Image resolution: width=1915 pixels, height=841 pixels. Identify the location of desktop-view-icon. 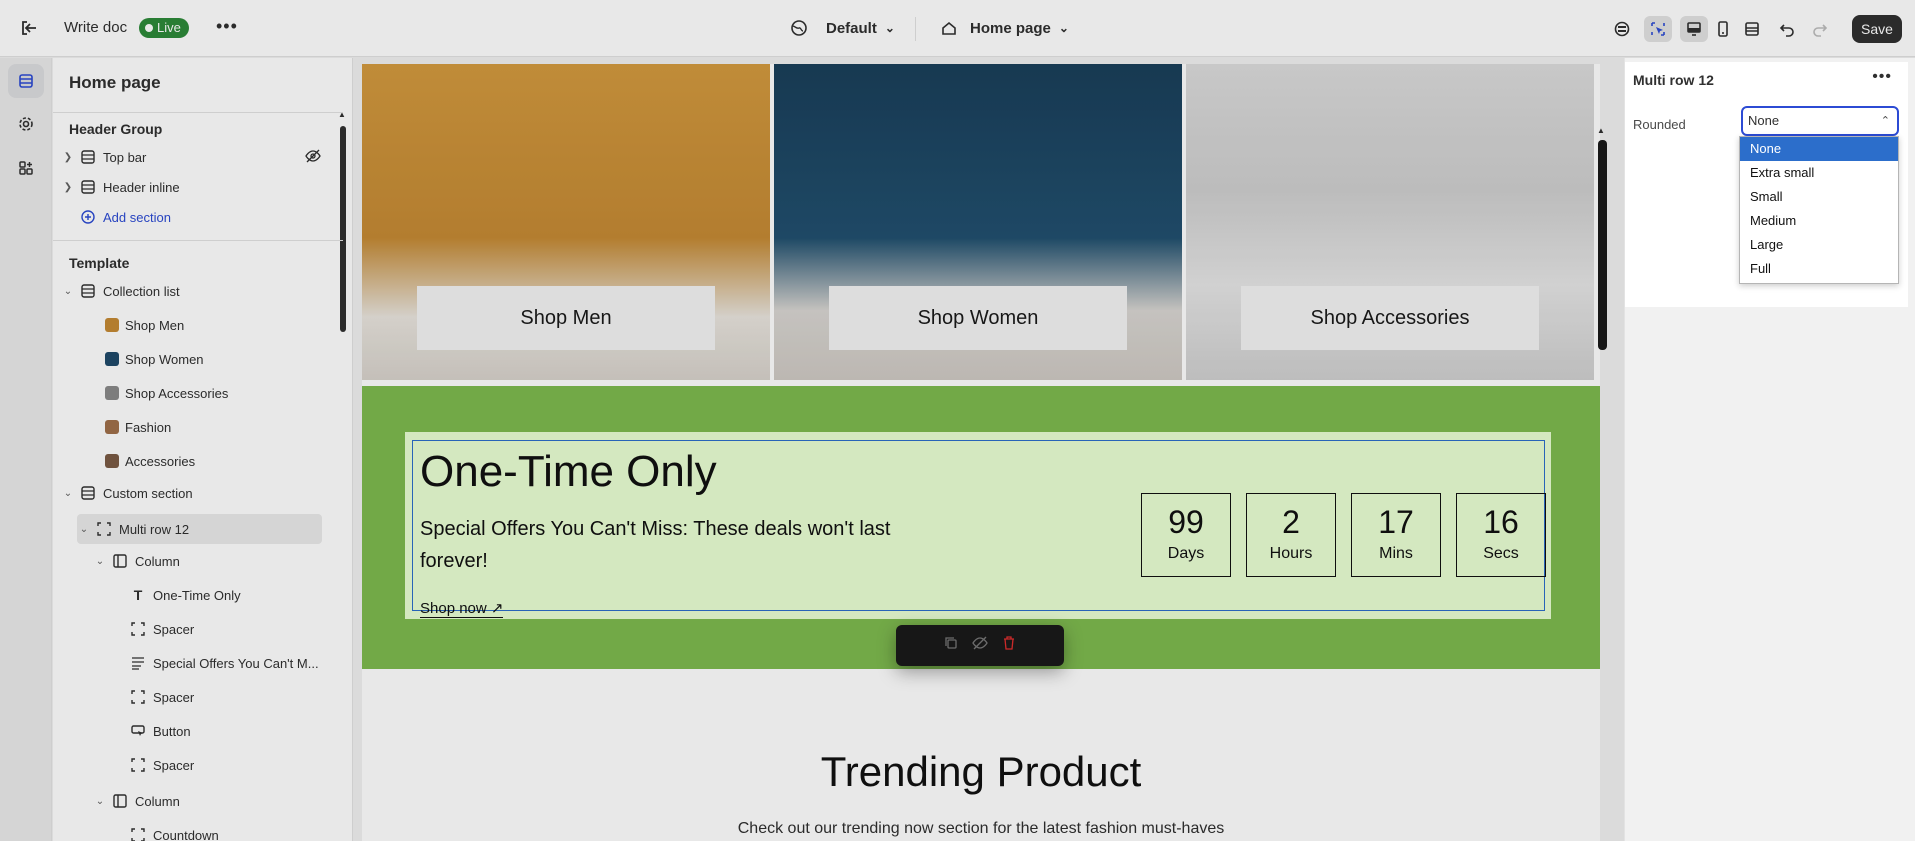
(1694, 29).